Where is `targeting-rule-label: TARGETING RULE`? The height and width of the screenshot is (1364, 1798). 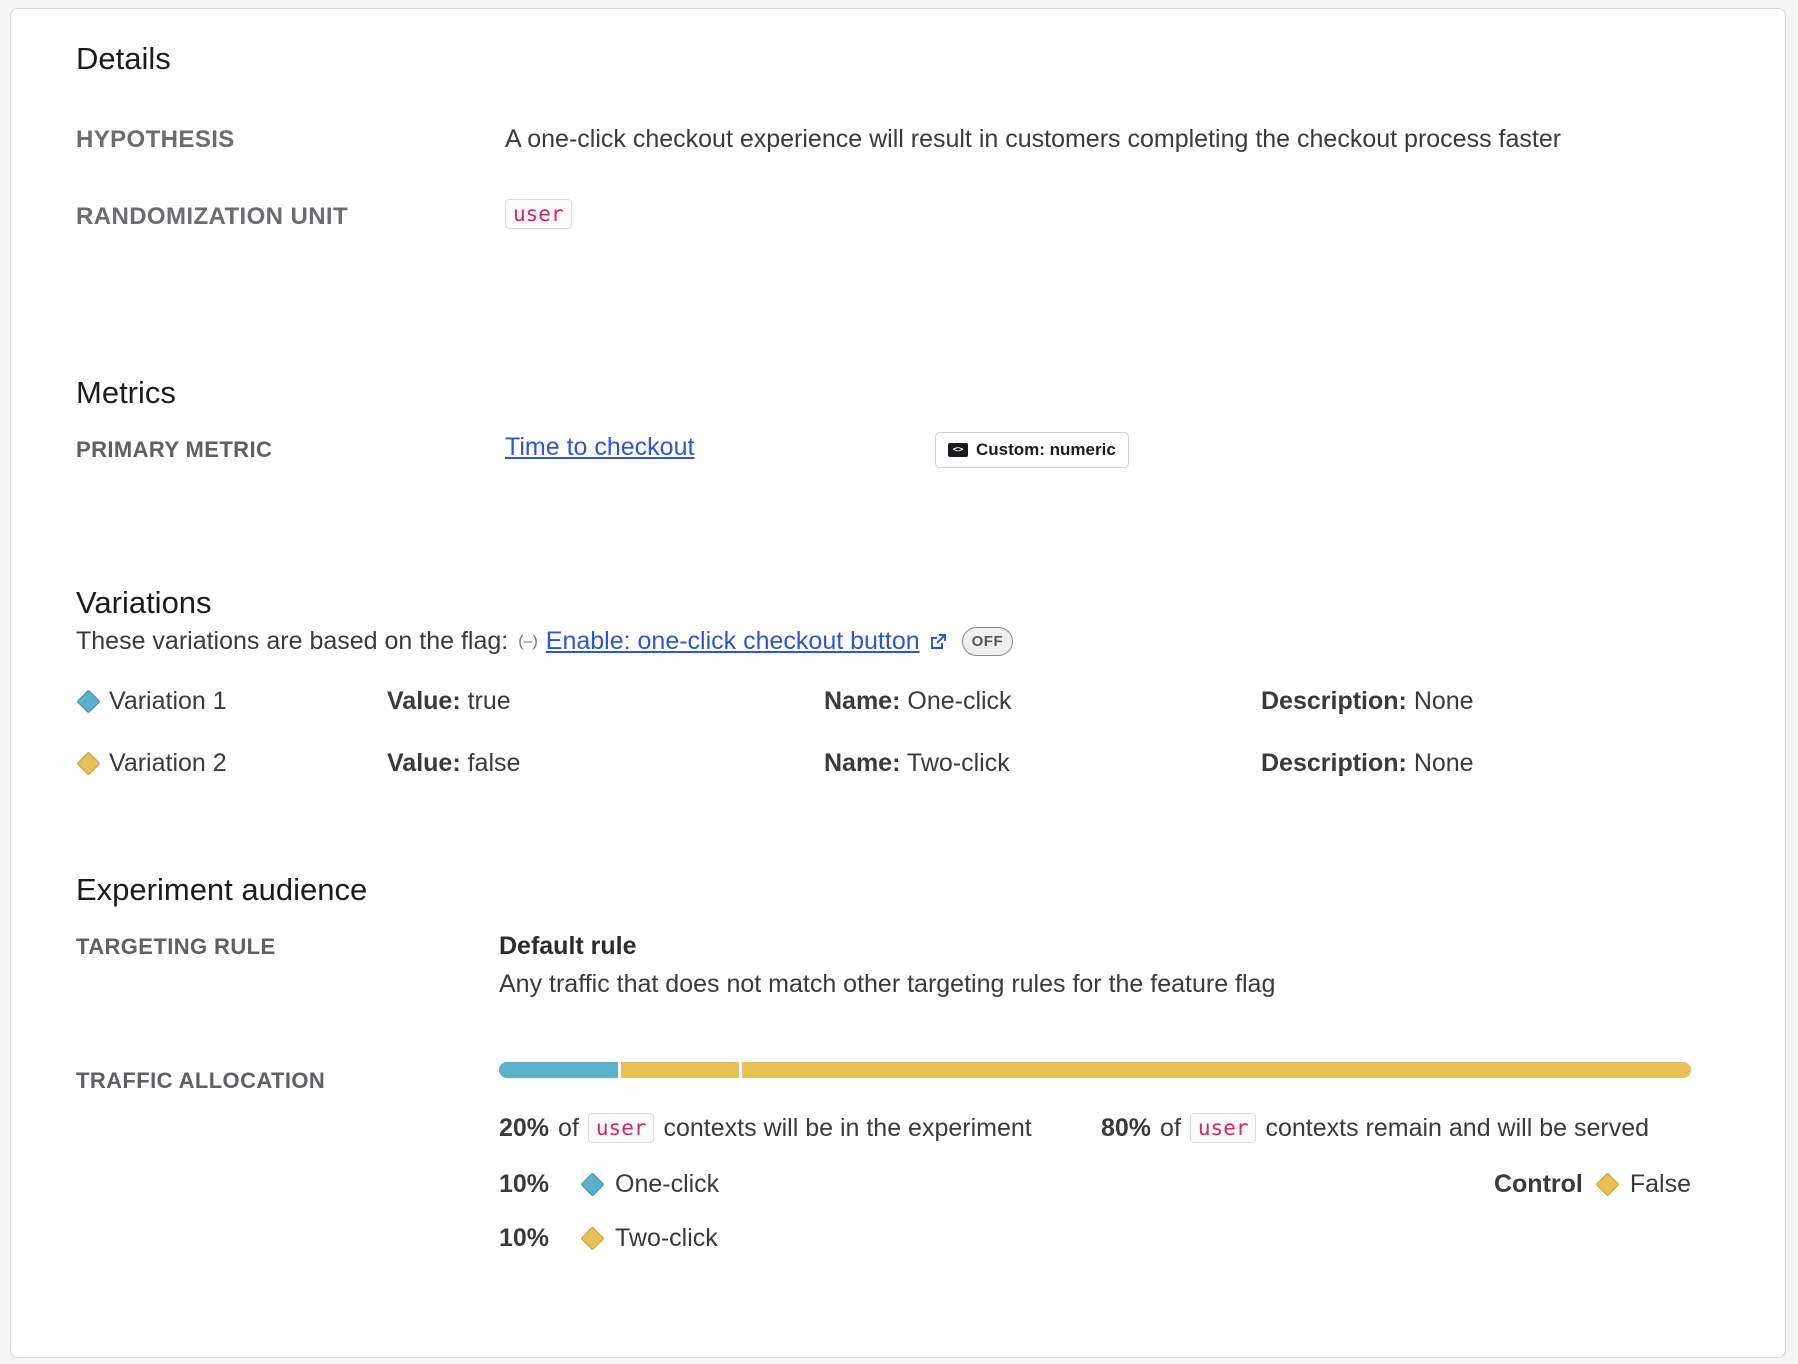
targeting-rule-label: TARGETING RULE is located at coordinates (176, 946).